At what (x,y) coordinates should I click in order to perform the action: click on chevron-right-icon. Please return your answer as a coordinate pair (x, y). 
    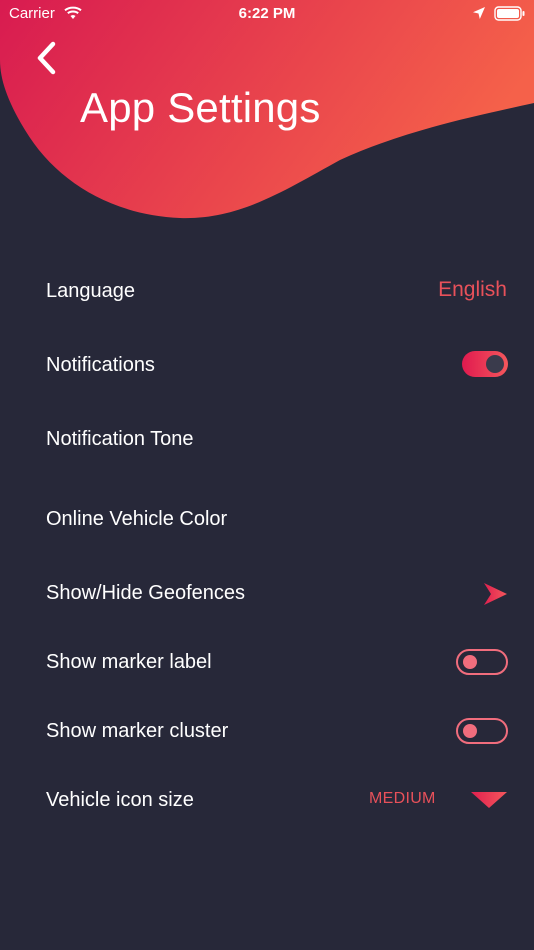
    Looking at the image, I should click on (495, 594).